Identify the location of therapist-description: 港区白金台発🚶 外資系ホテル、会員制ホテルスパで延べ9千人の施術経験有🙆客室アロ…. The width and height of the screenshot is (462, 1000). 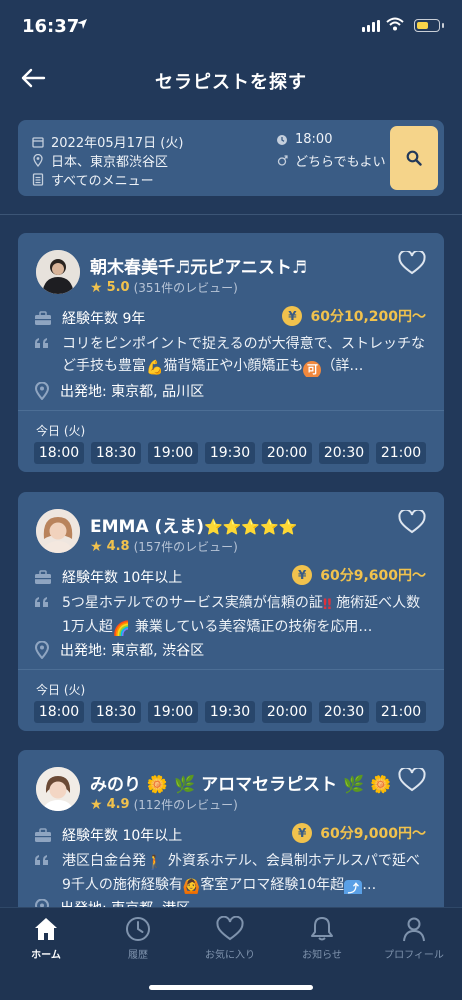
(244, 872).